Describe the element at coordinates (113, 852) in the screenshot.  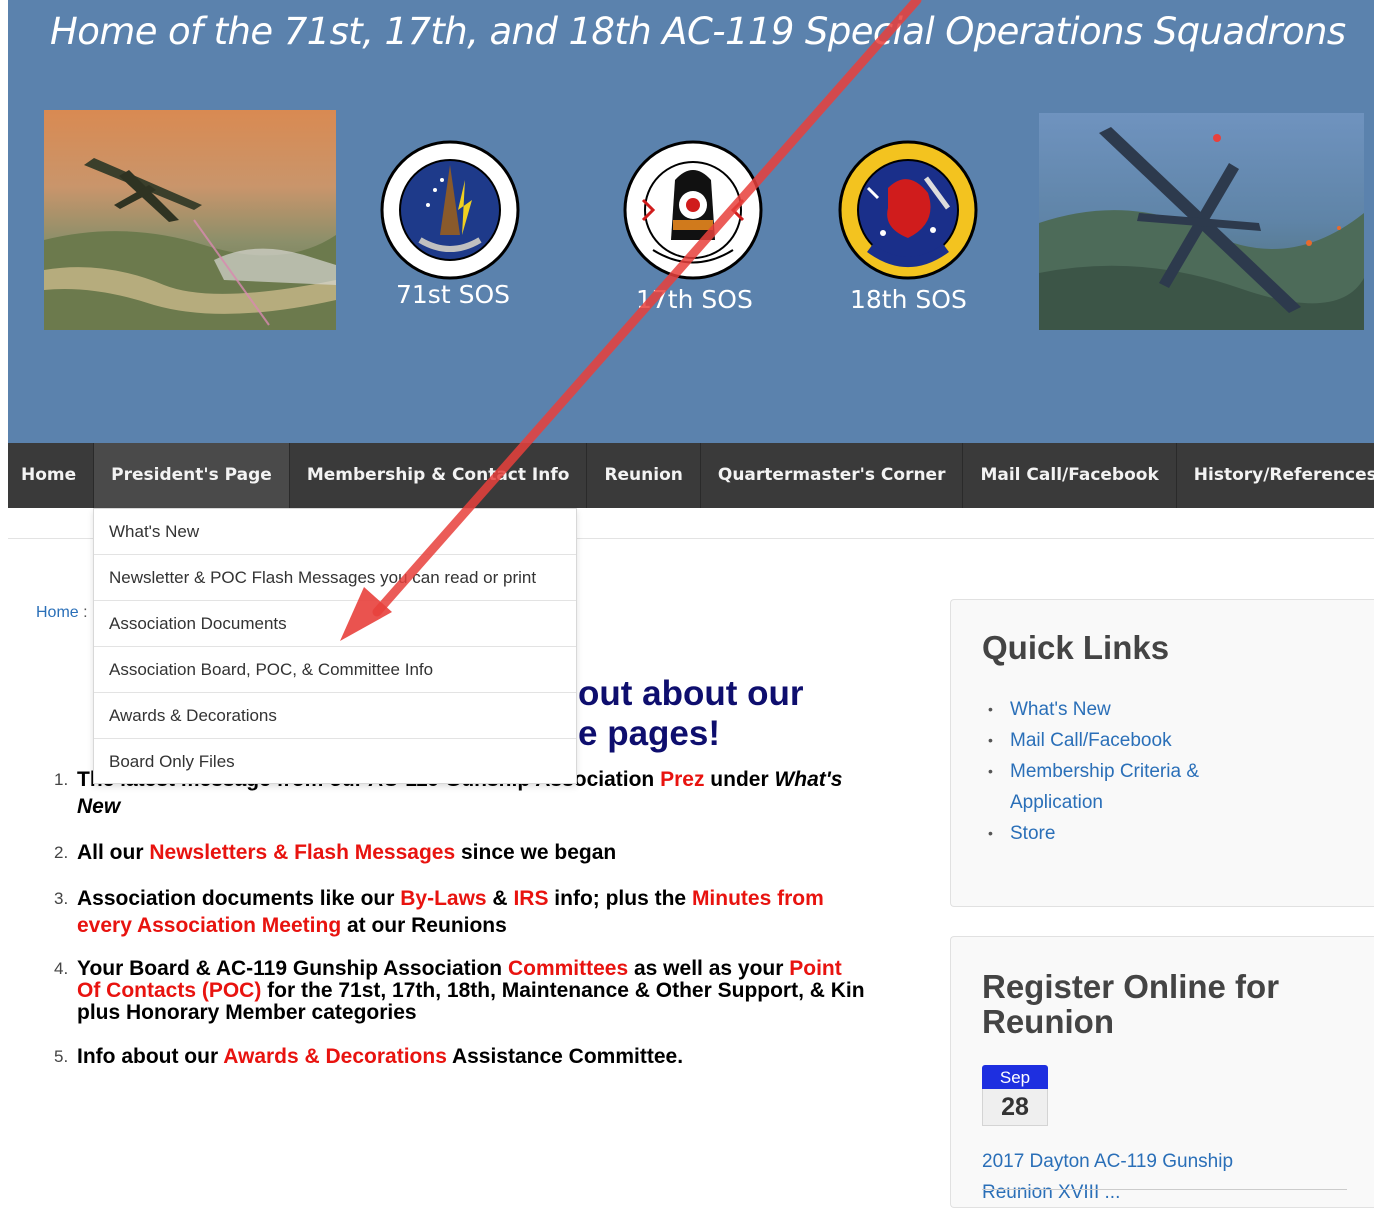
I see `list-text: All our` at that location.